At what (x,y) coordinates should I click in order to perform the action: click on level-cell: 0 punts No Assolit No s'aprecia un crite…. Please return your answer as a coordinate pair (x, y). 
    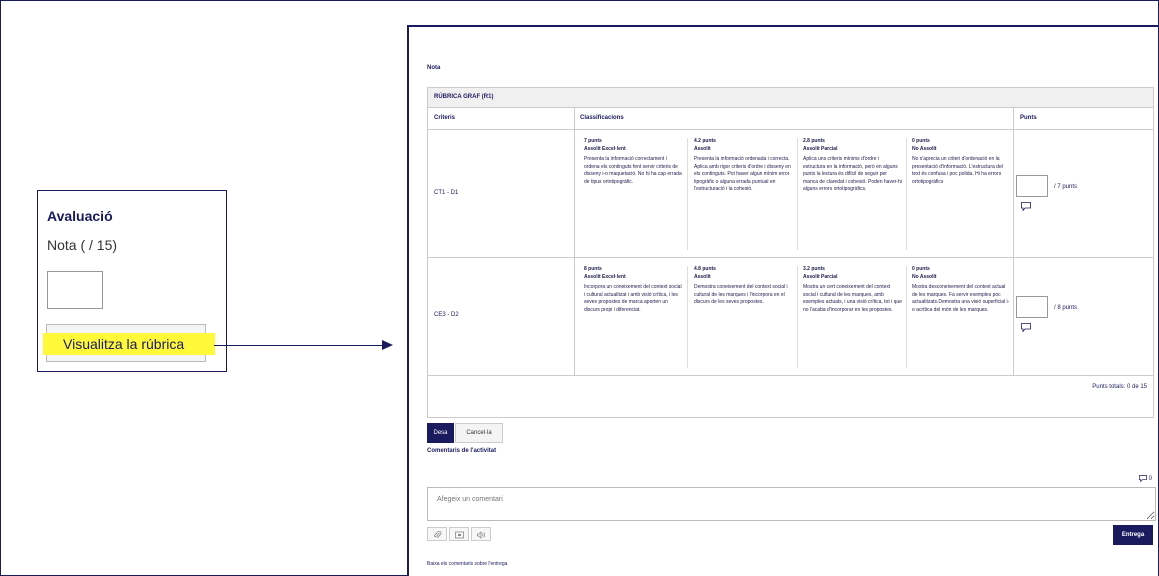
    Looking at the image, I should click on (964, 194).